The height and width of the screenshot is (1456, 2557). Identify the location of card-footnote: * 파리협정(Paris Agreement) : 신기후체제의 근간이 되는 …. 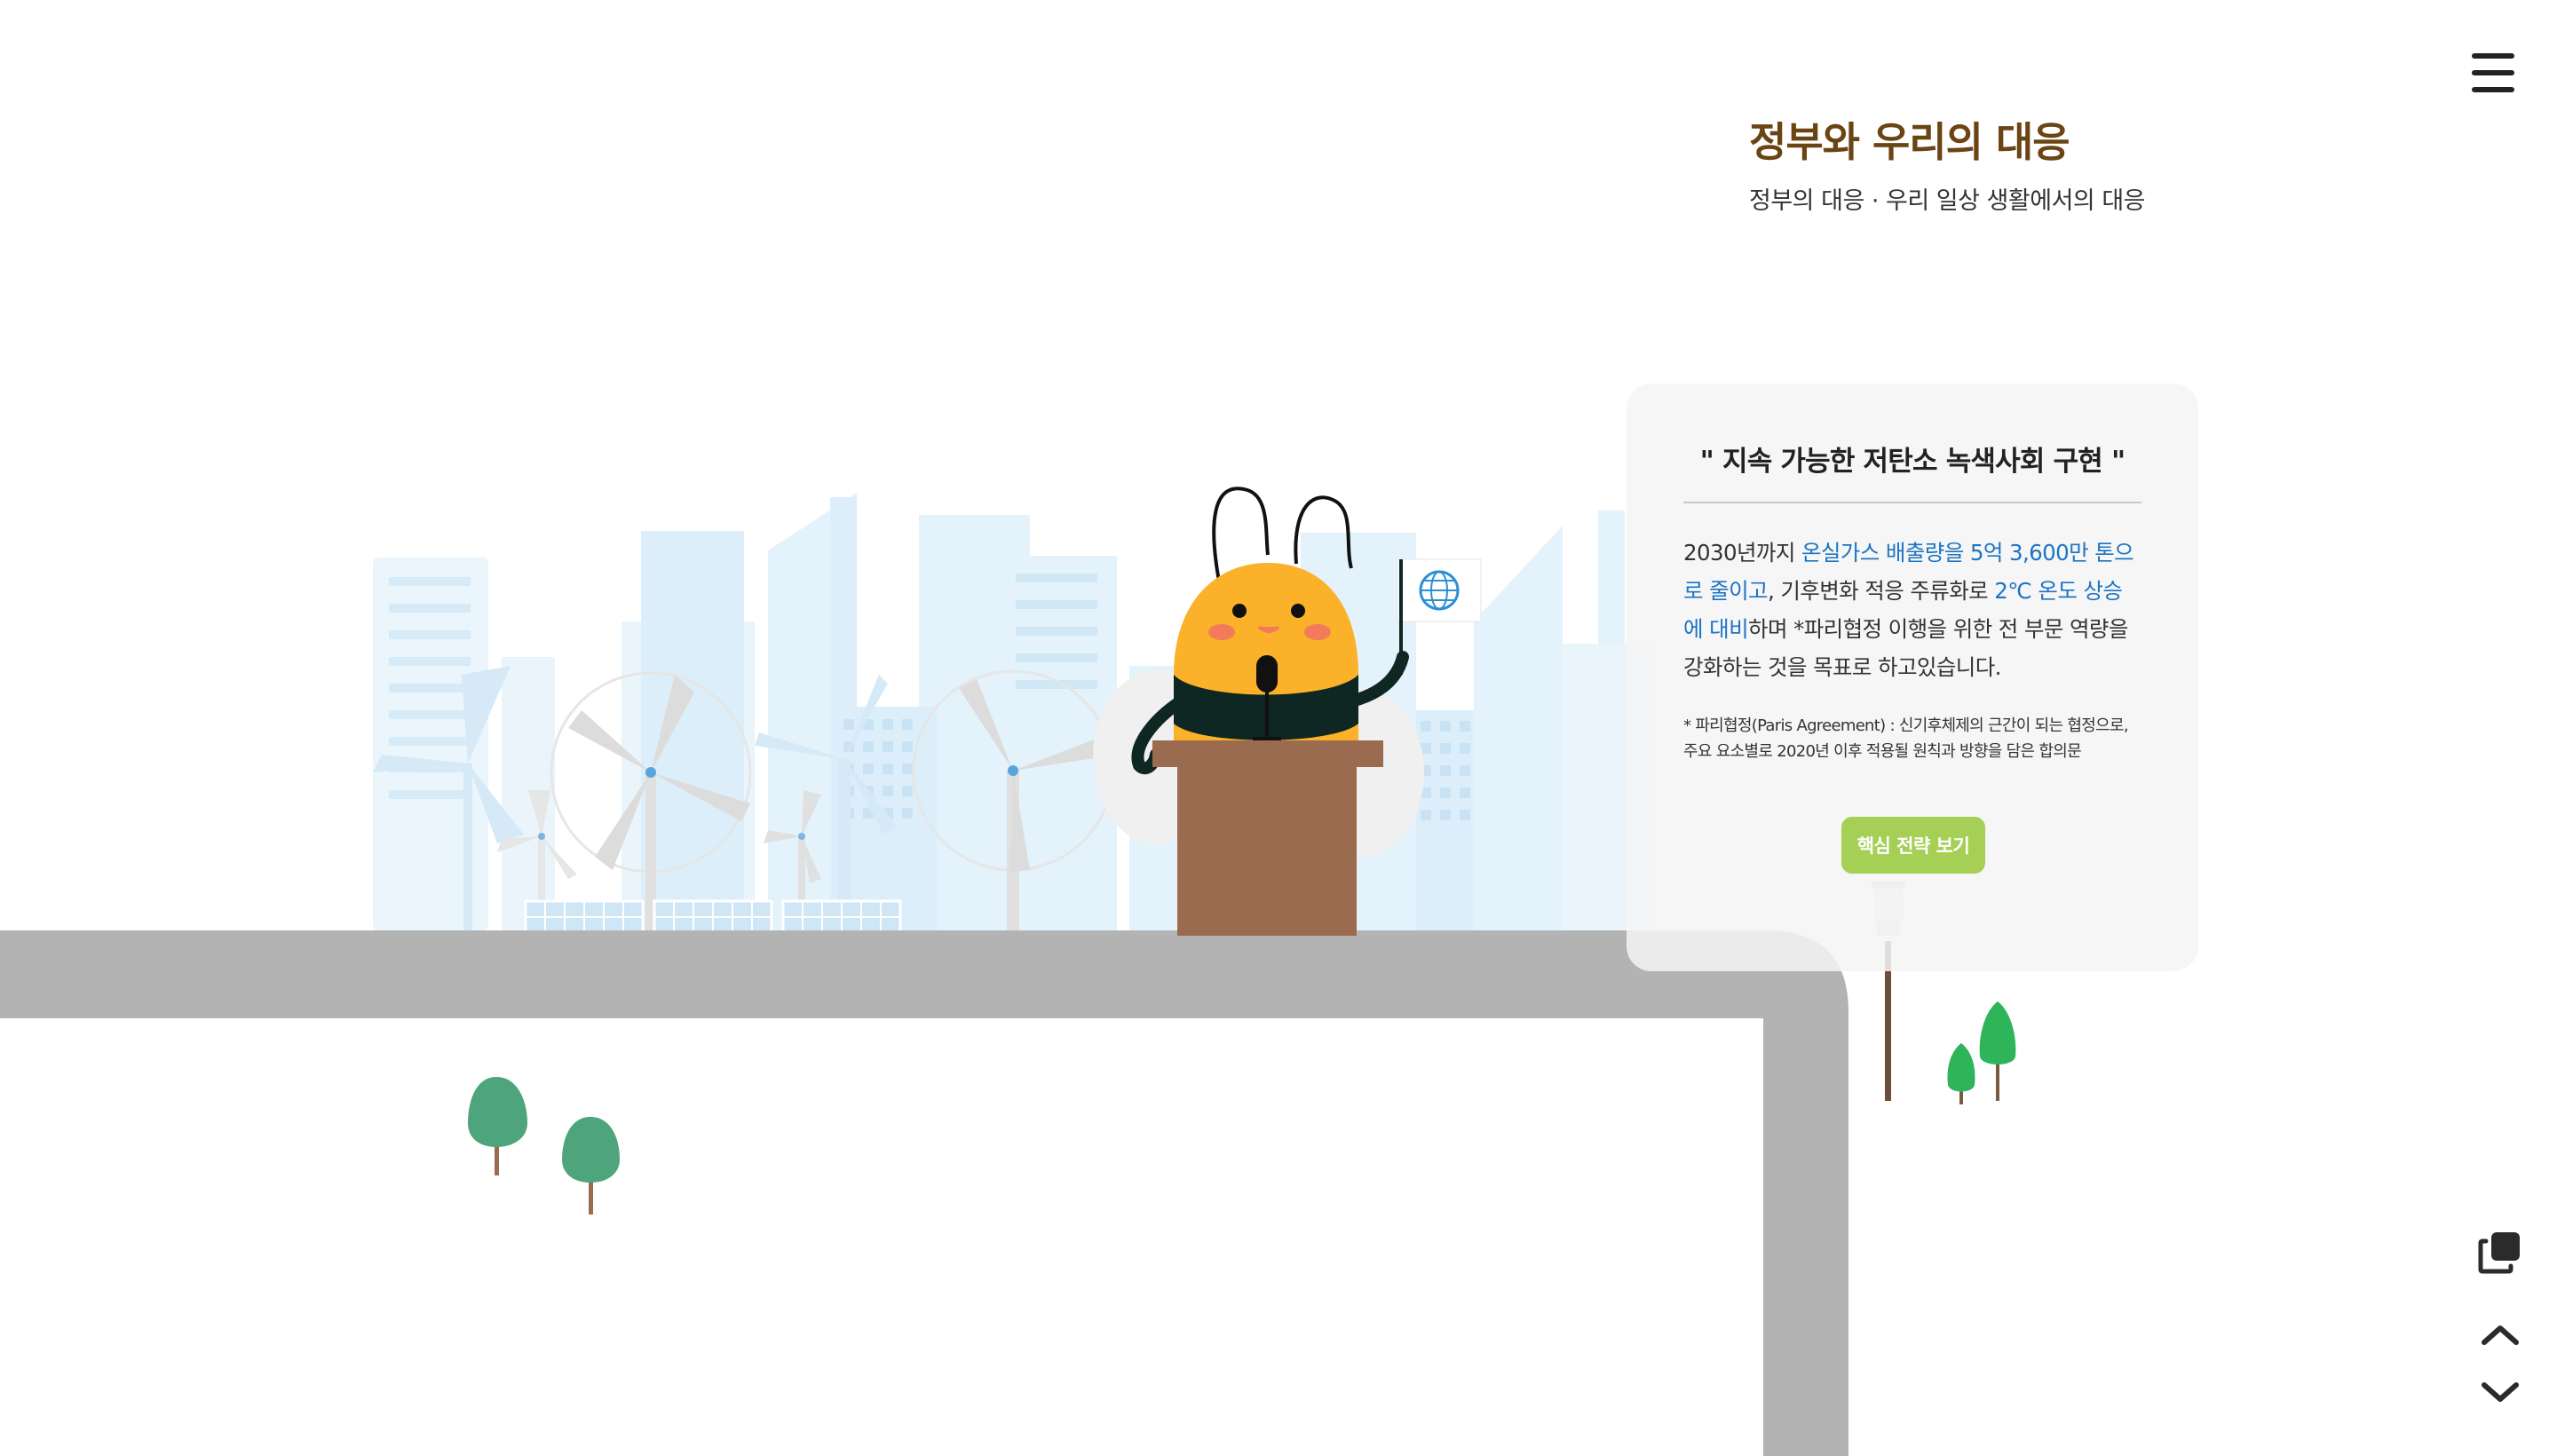
(1906, 738).